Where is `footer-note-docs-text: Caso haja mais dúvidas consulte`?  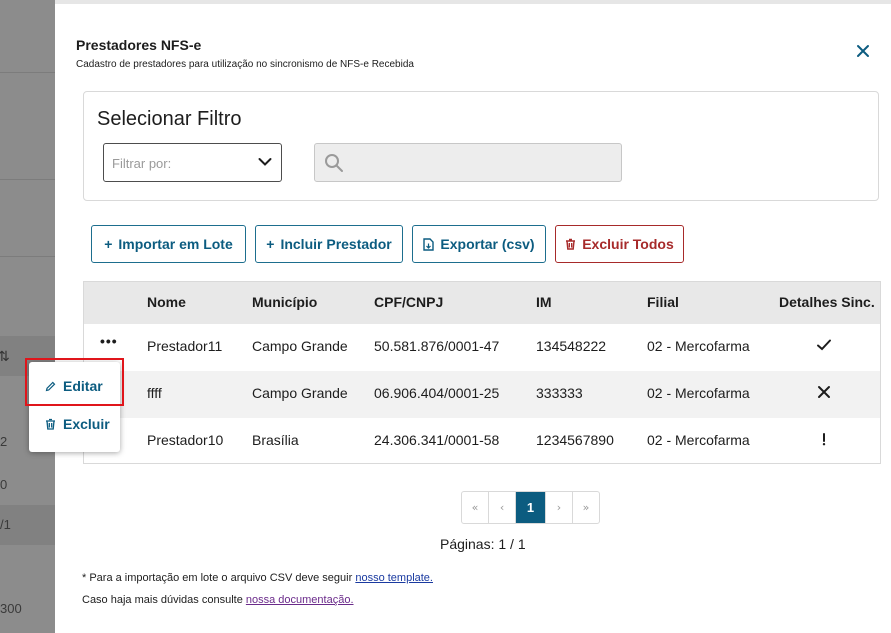
footer-note-docs-text: Caso haja mais dúvidas consulte is located at coordinates (162, 600).